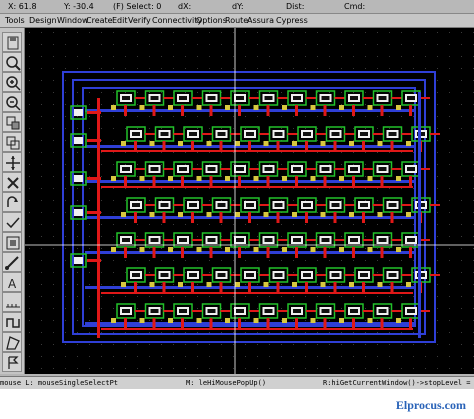 This screenshot has width=474, height=419. What do you see at coordinates (236, 20) in the screenshot?
I see `menu-route: Route` at bounding box center [236, 20].